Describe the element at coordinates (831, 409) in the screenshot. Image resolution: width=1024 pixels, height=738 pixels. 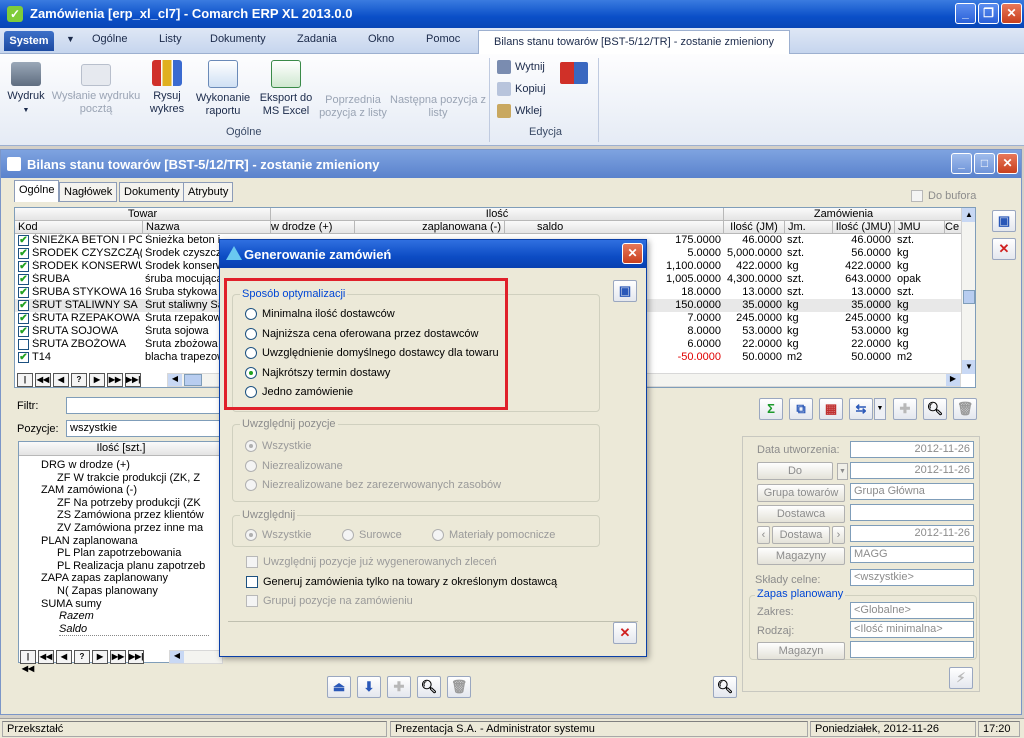
I see `calculator-icon: ▦` at that location.